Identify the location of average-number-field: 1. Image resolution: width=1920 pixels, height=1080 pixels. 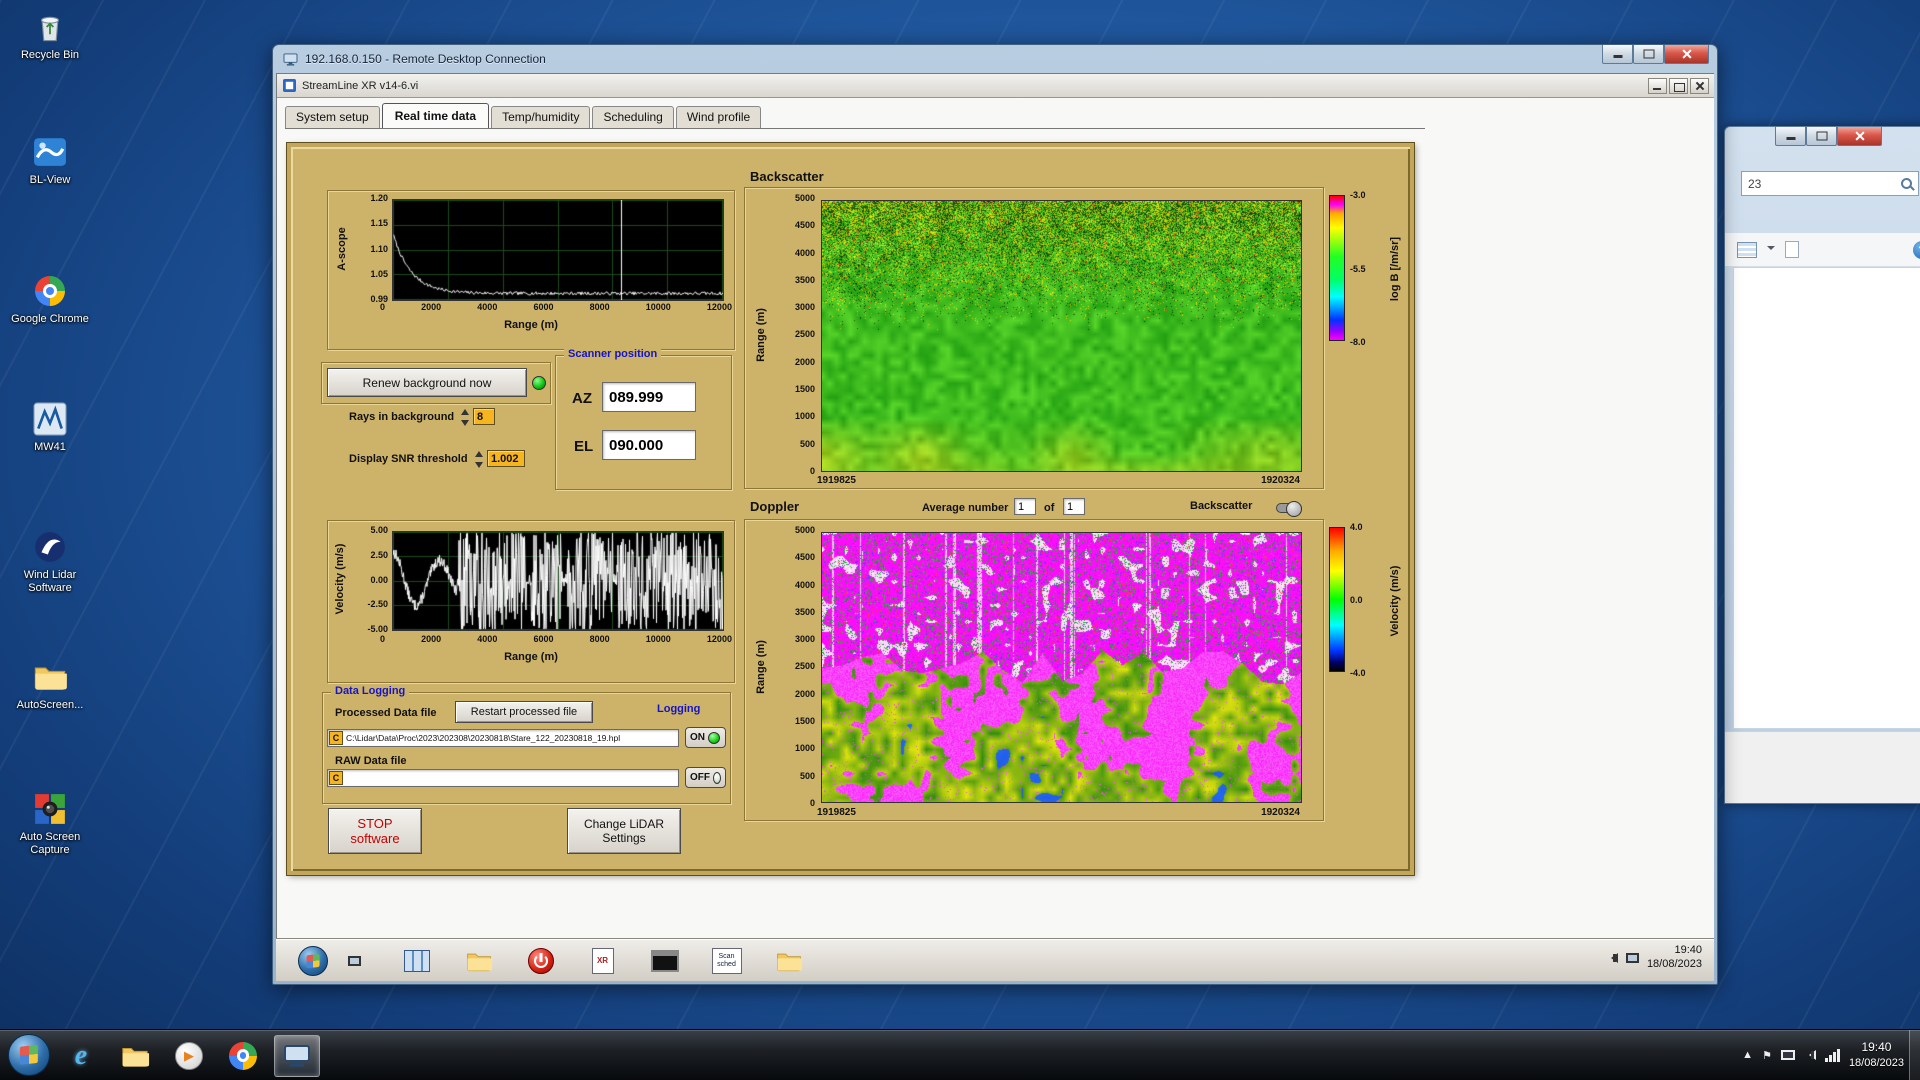
(1025, 506).